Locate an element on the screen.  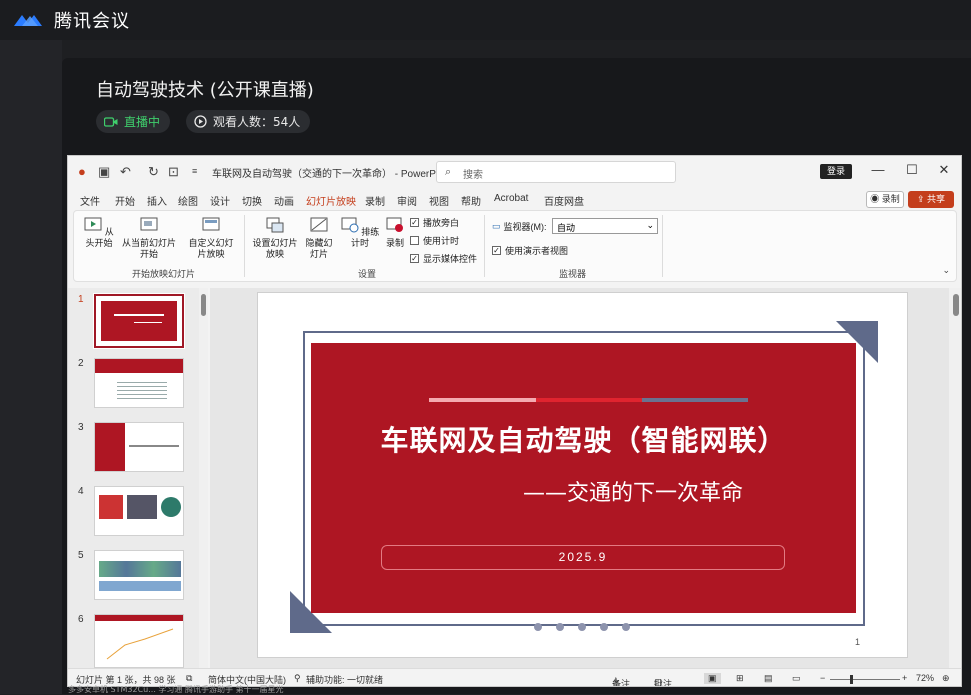
rehearse-timer-icon is located at coordinates (350, 225).